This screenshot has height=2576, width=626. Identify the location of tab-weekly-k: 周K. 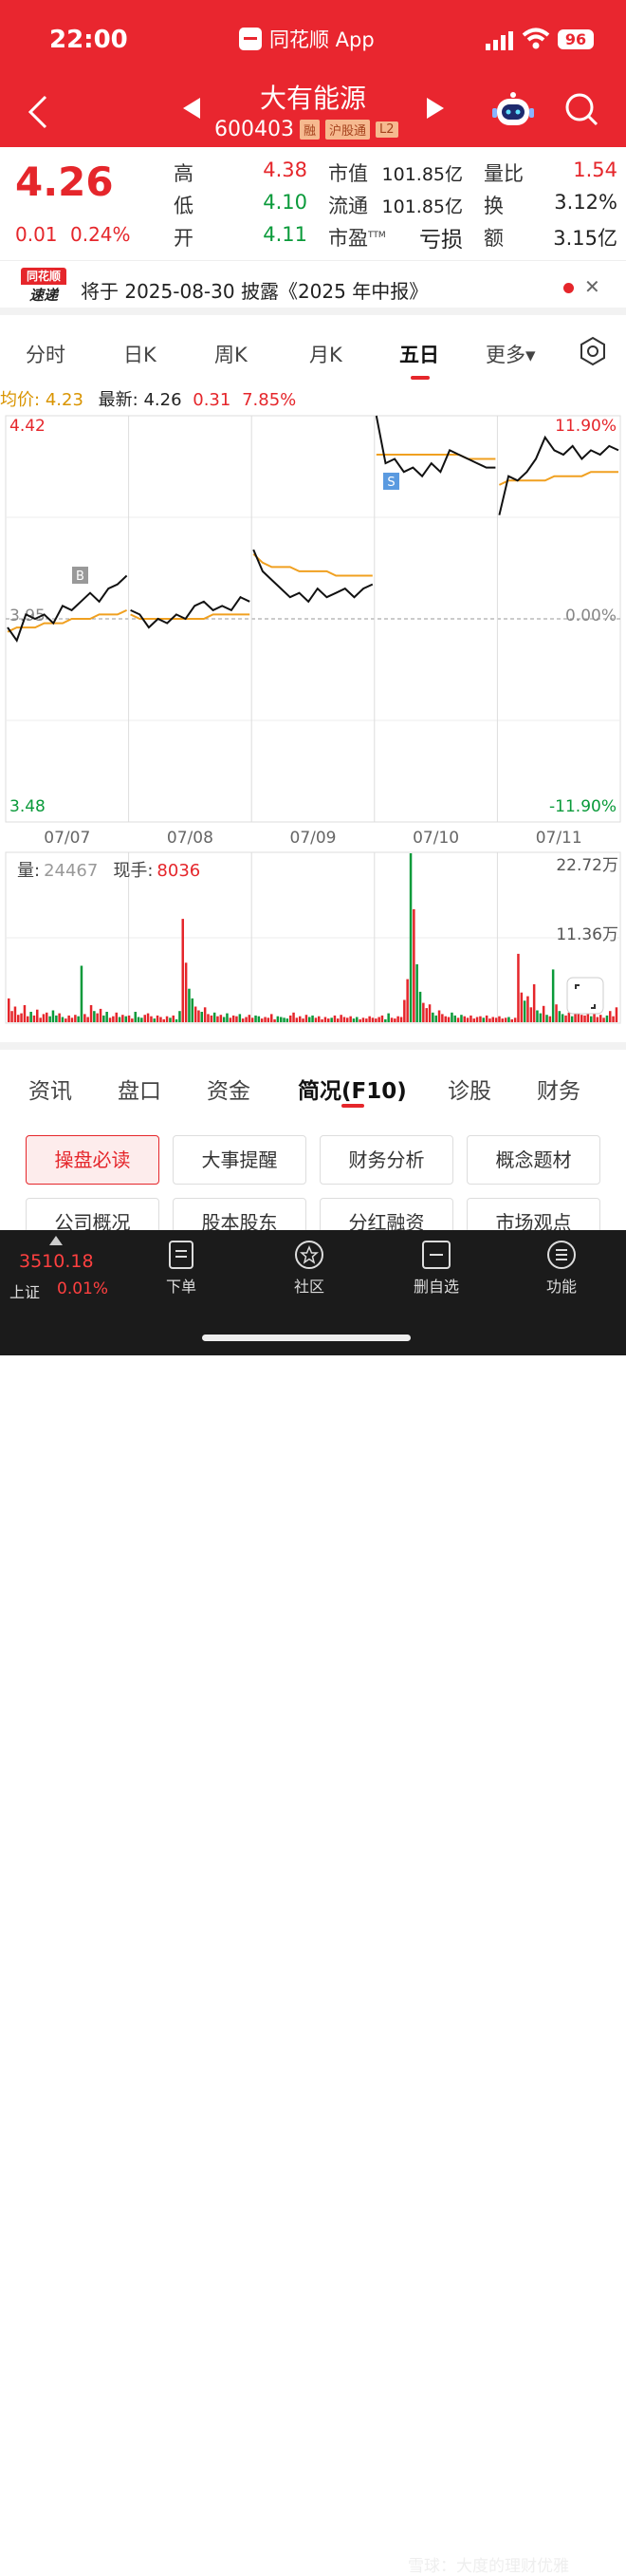
(231, 354).